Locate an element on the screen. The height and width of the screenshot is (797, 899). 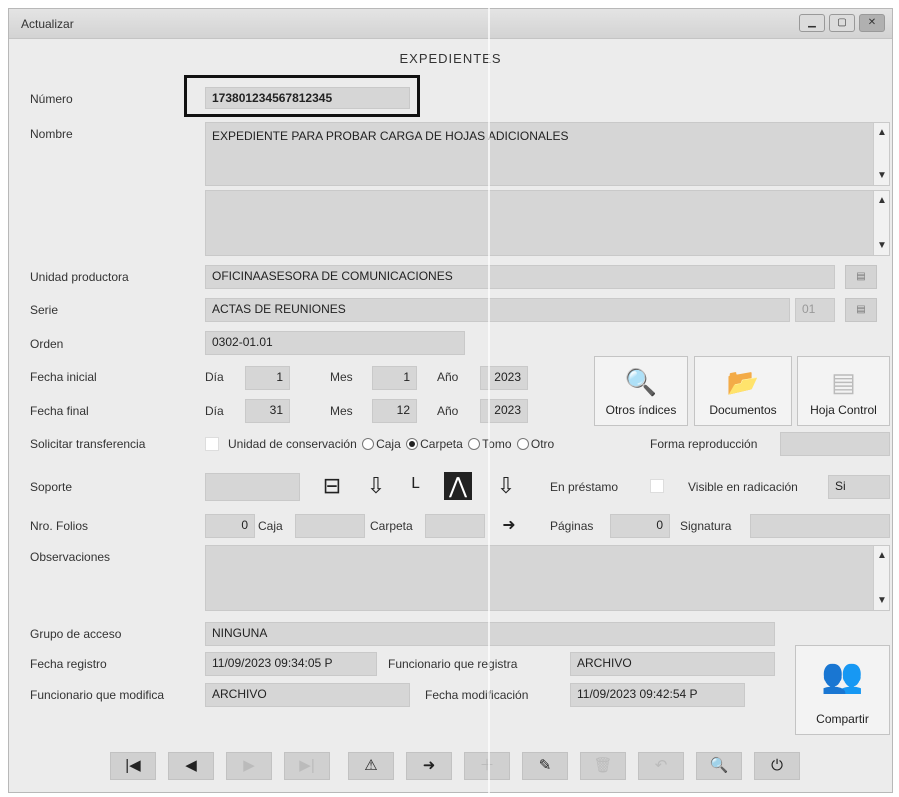
move-icon: ➜ is located at coordinates (429, 766).